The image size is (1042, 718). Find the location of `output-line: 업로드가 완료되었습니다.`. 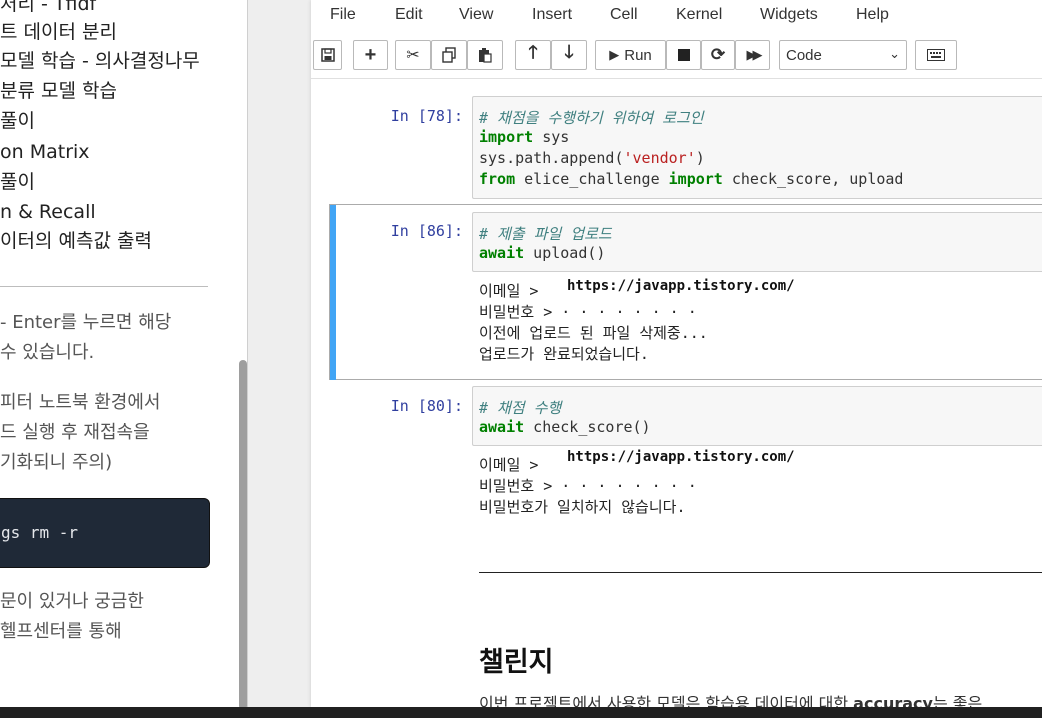

output-line: 업로드가 완료되었습니다. is located at coordinates (564, 354).